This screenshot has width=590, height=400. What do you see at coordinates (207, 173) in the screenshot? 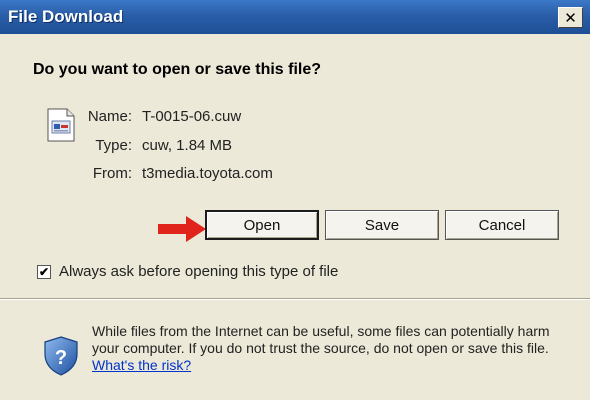
I see `from-value: t3media.toyota.com` at bounding box center [207, 173].